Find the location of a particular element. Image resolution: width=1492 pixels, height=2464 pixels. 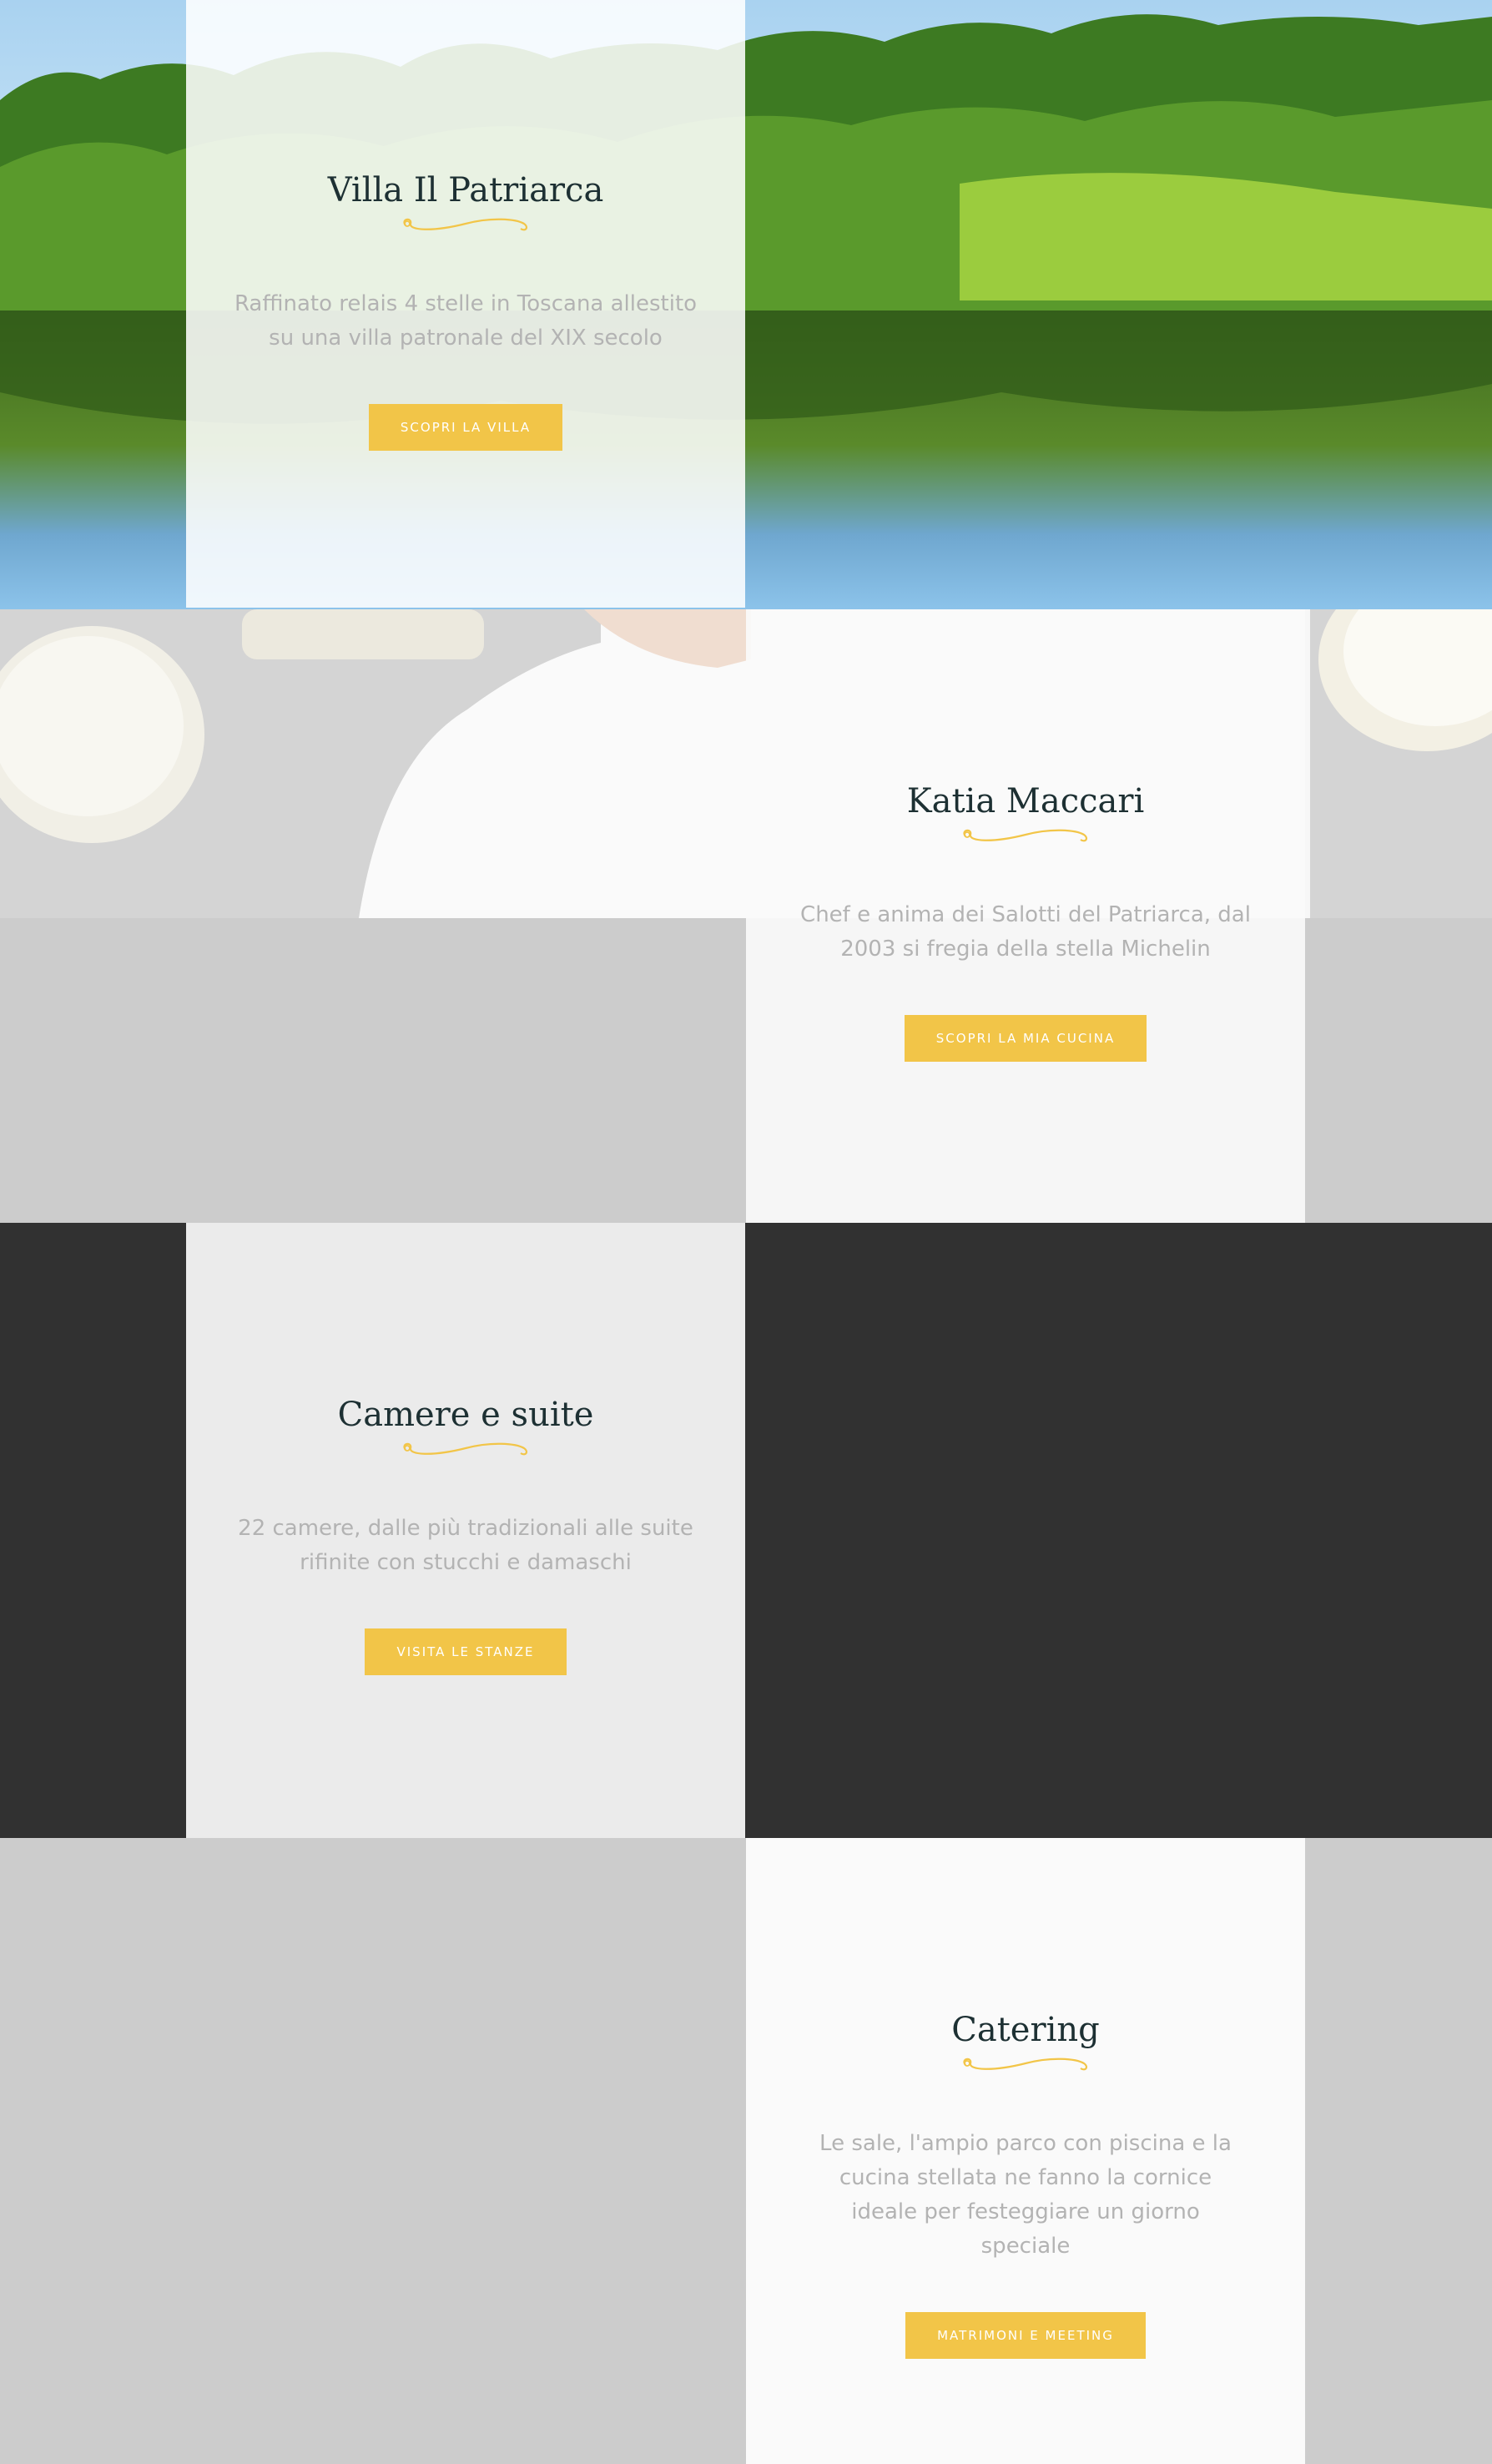

discover-kitchen-button: SCOPRI LA MIA CUCINA is located at coordinates (1025, 1038).